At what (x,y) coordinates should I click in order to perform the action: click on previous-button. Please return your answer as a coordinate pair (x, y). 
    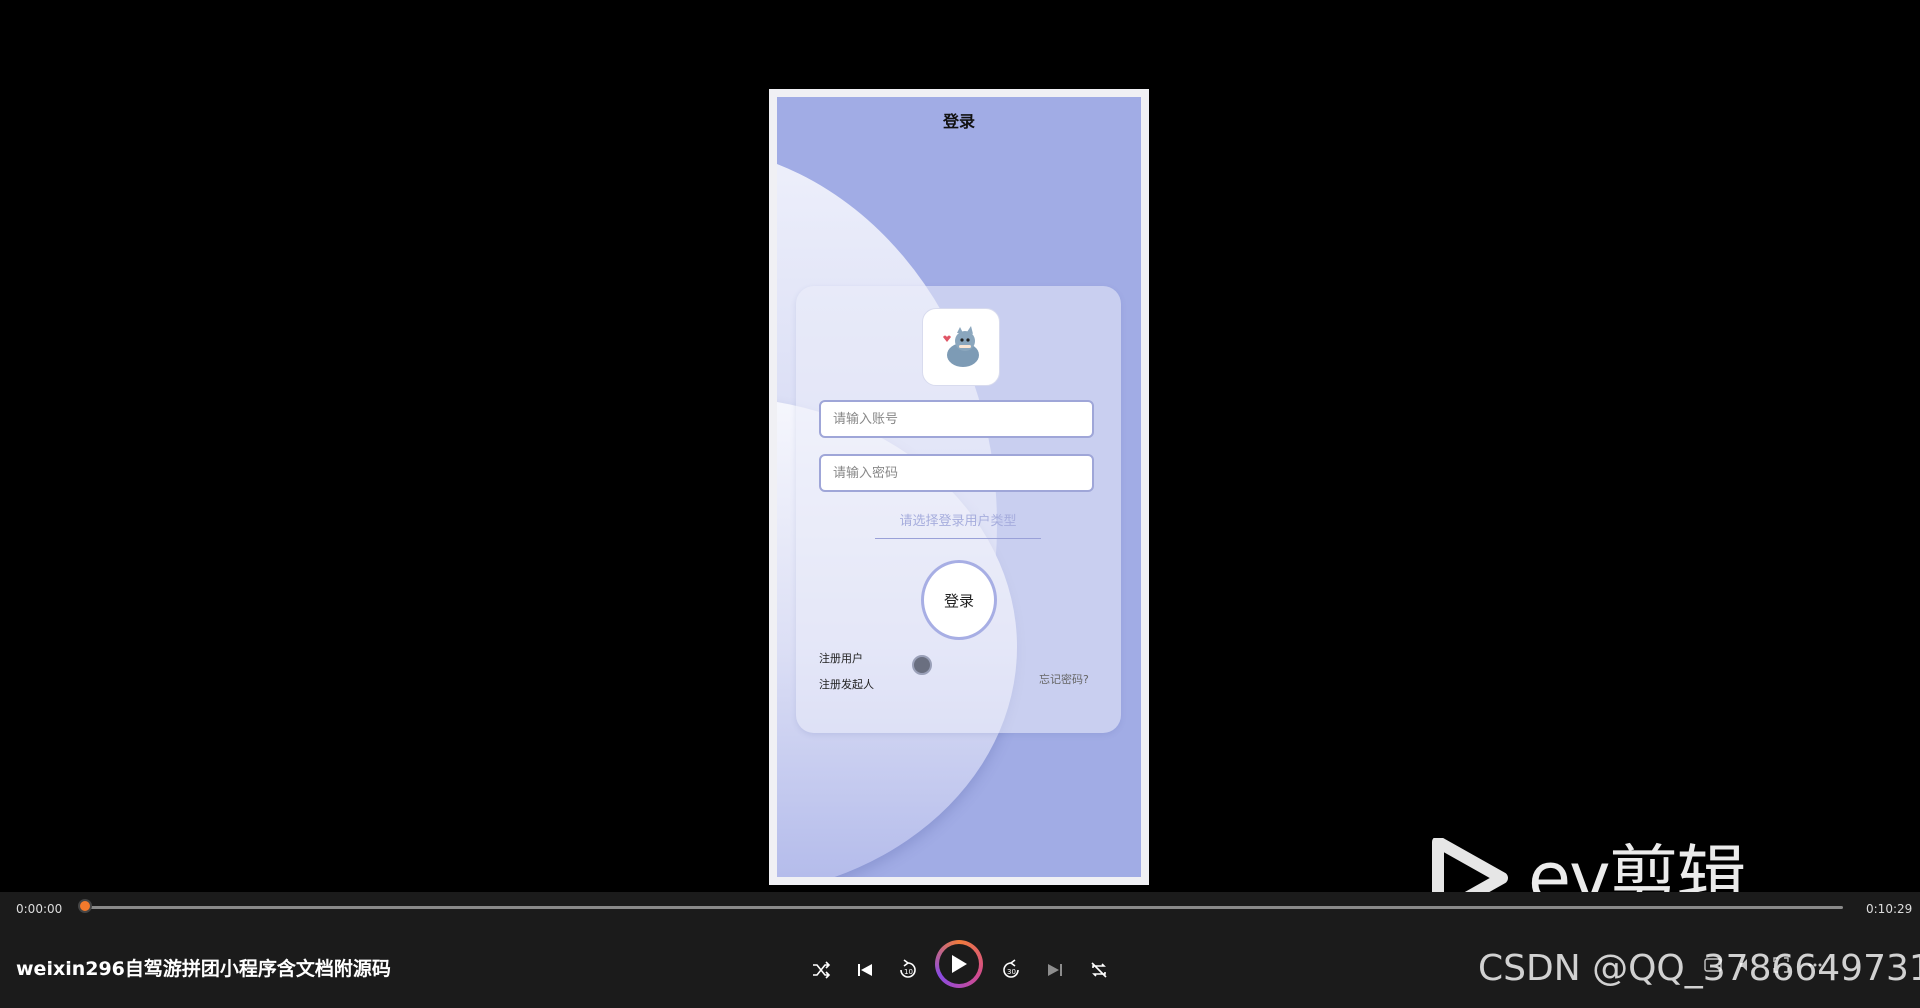
    Looking at the image, I should click on (865, 970).